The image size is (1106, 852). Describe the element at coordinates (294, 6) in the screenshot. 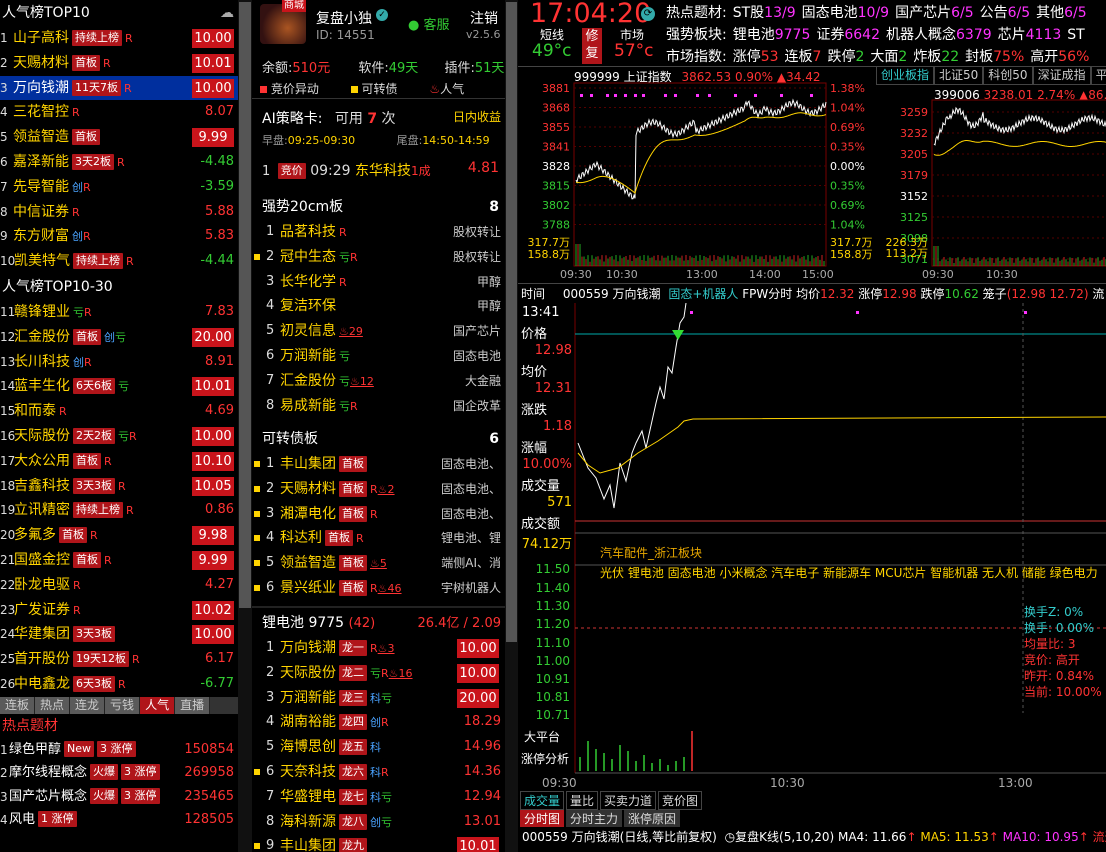

I see `shop-badge: 商城` at that location.